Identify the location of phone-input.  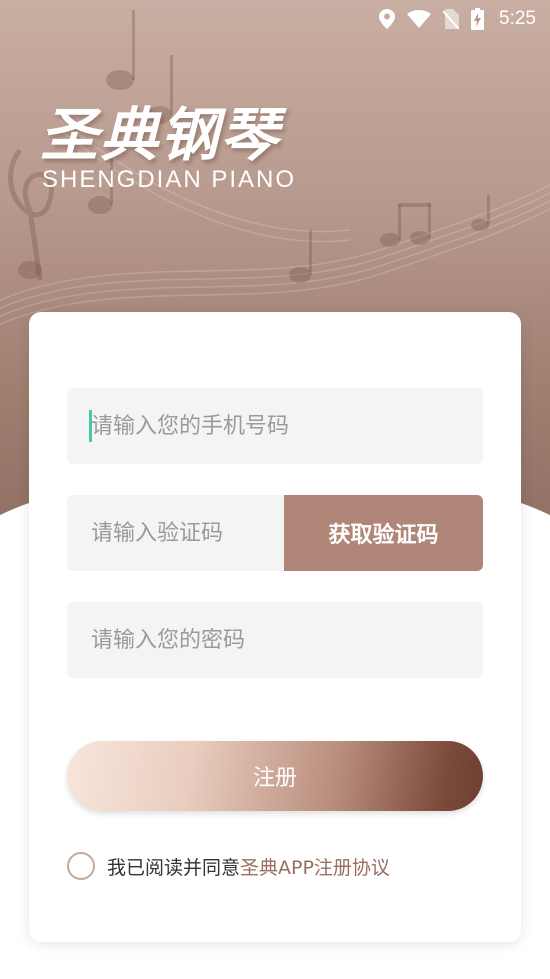
(275, 426).